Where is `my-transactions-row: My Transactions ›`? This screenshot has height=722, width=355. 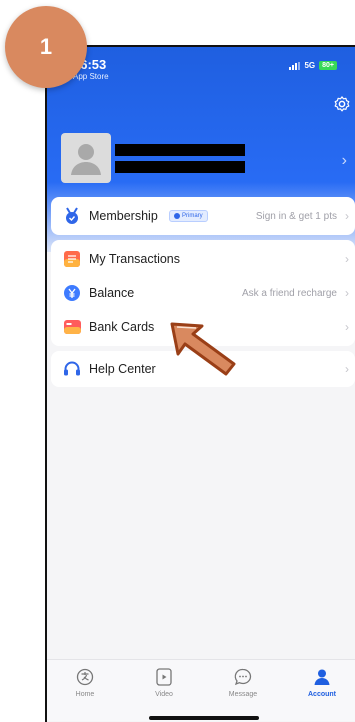
my-transactions-row: My Transactions › is located at coordinates (203, 259).